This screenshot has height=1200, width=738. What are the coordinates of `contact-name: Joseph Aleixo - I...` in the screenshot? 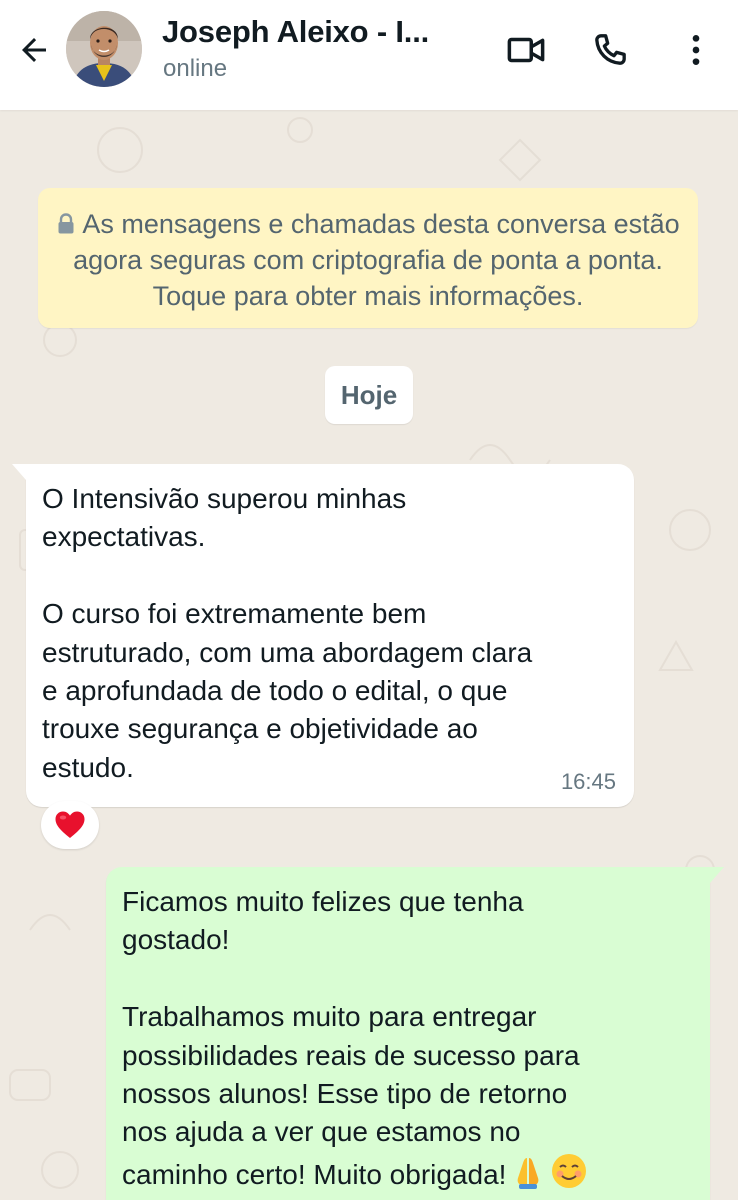 It's located at (312, 32).